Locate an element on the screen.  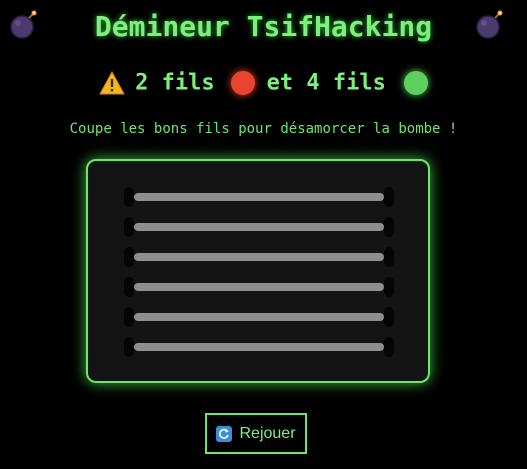
red-wire-indicator is located at coordinates (242, 83).